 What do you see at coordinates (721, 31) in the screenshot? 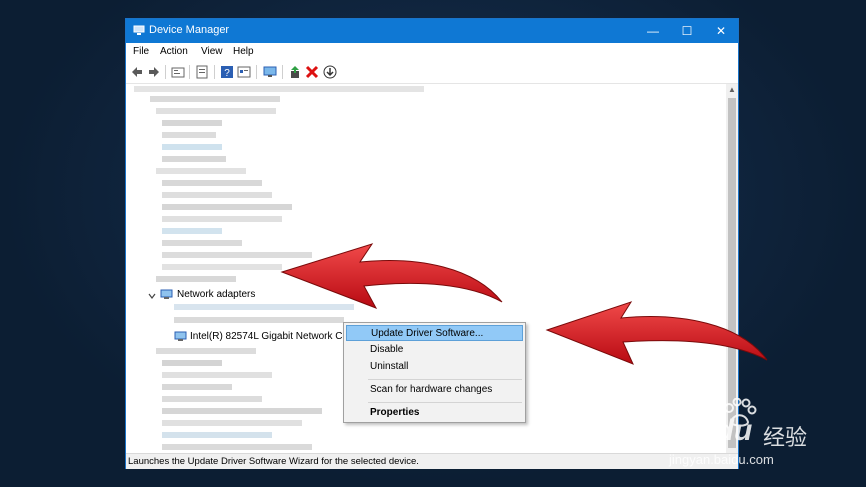
I see `close-button: ✕` at bounding box center [721, 31].